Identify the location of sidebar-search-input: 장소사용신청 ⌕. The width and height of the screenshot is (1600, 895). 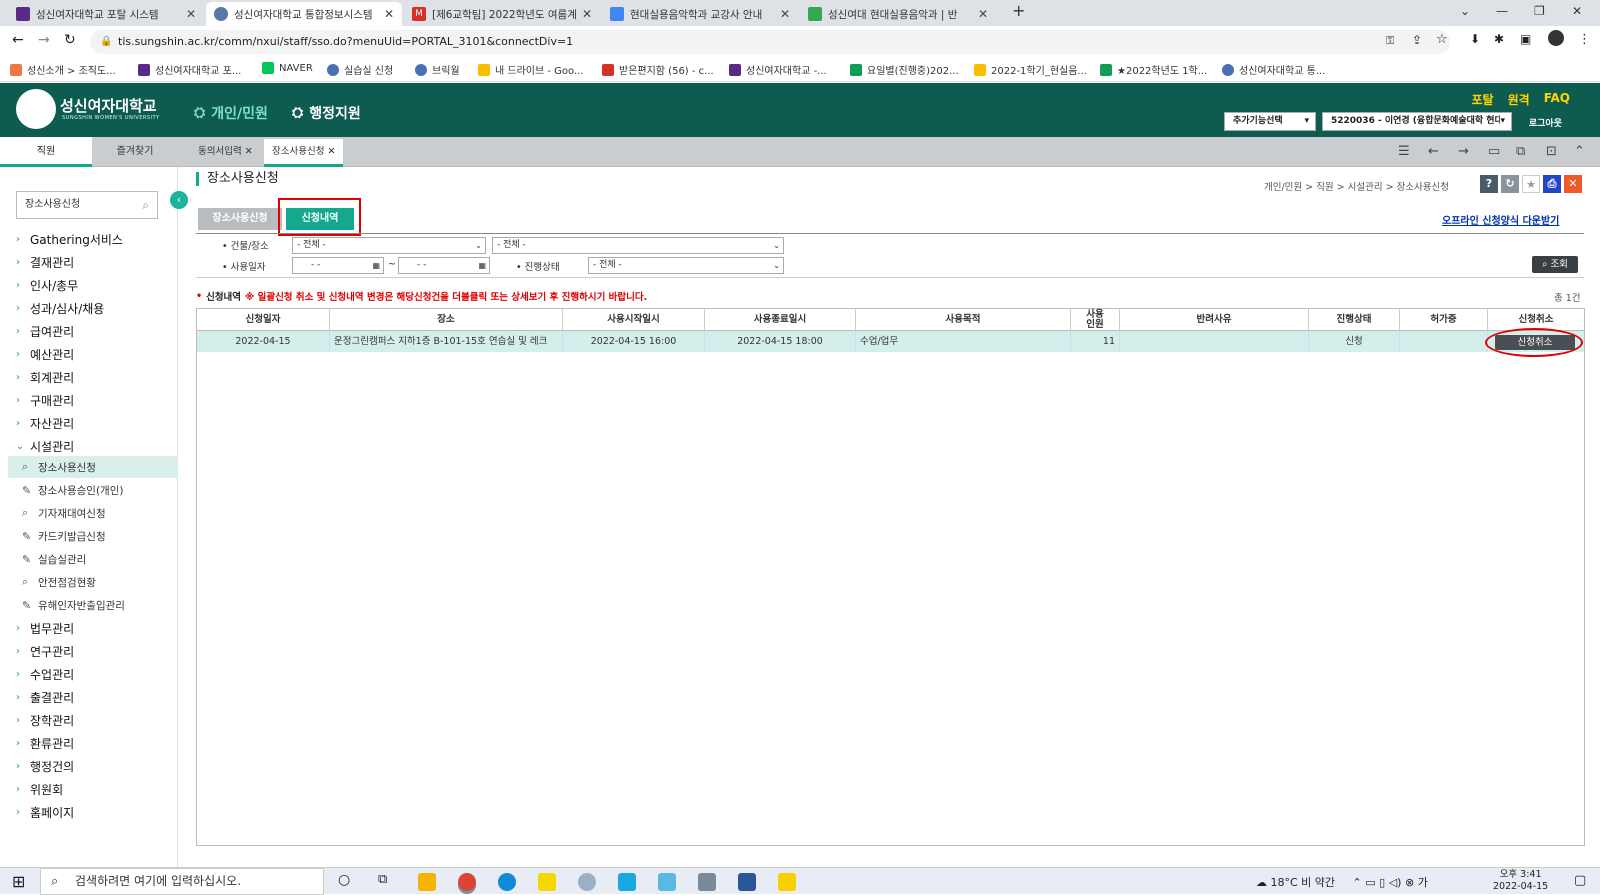
(87, 205).